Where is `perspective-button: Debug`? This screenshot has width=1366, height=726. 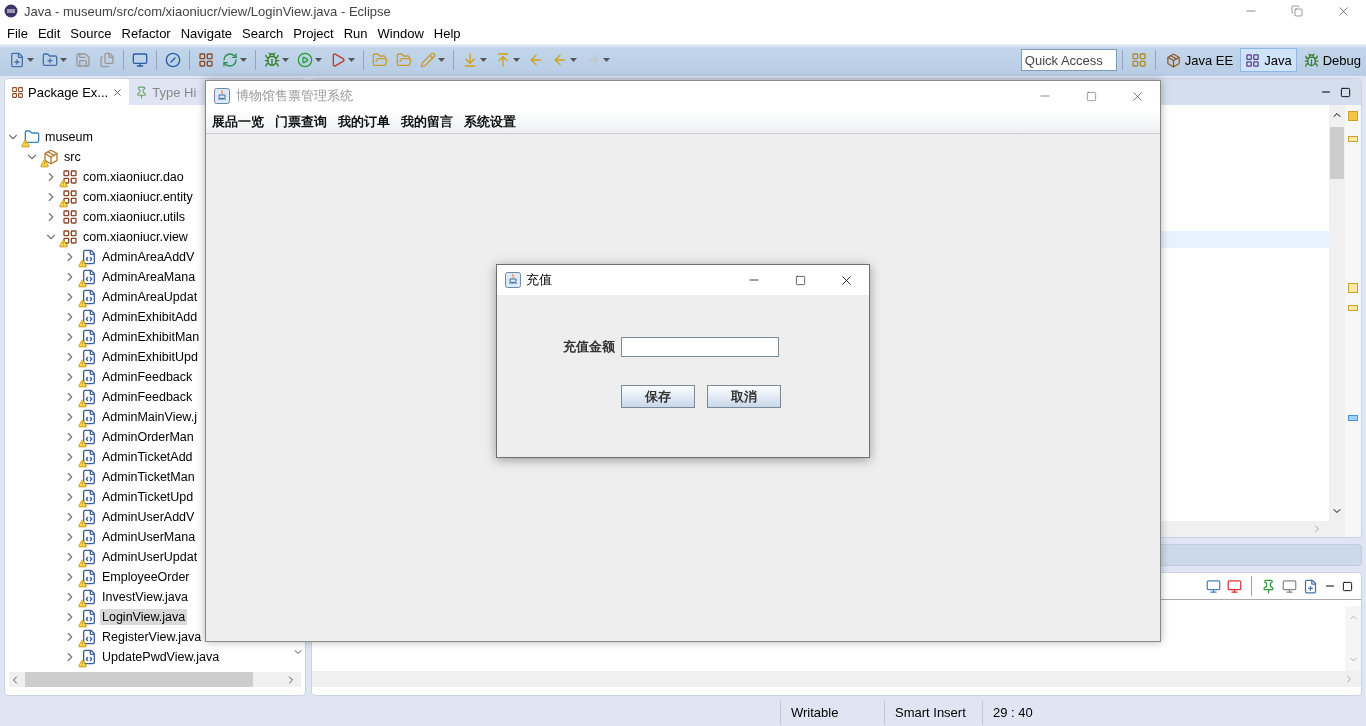 perspective-button: Debug is located at coordinates (1332, 60).